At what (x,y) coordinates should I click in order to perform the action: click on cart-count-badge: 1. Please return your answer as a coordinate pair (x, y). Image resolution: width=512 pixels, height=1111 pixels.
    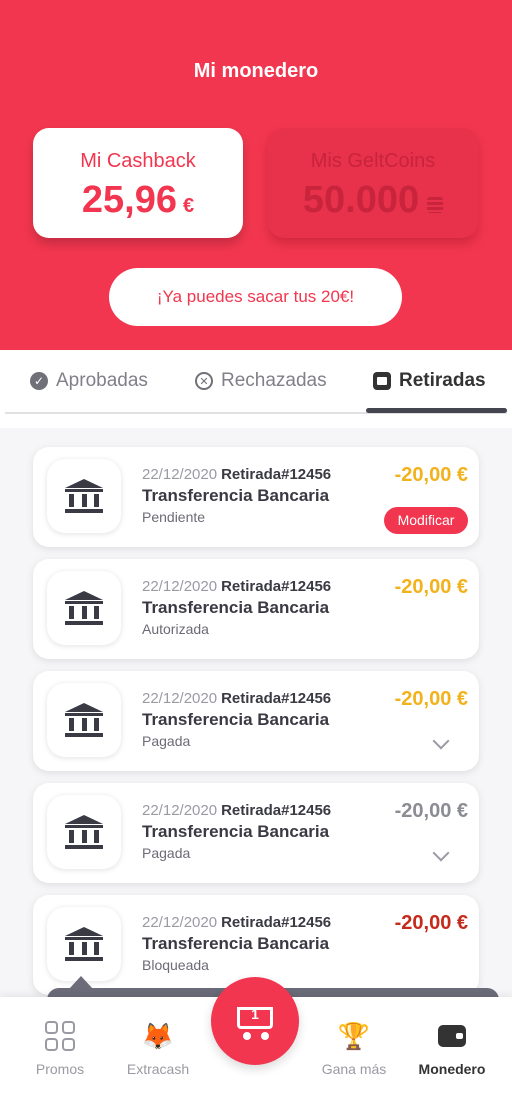
    Looking at the image, I should click on (255, 1014).